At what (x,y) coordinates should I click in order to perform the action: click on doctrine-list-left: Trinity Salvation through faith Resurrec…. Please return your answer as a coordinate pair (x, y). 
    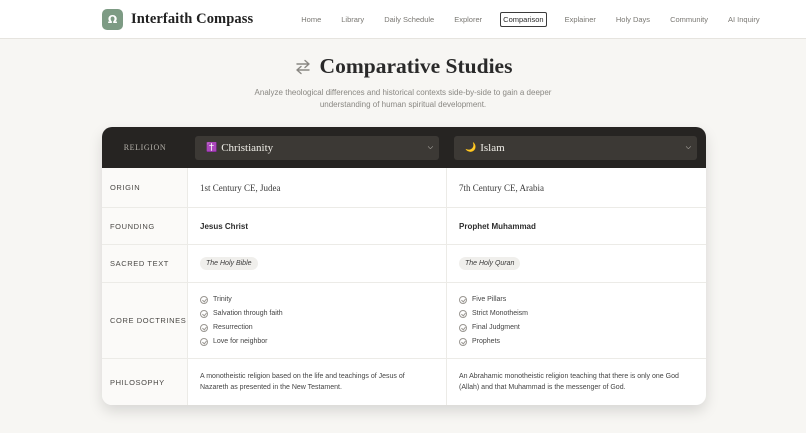
    Looking at the image, I should click on (241, 321).